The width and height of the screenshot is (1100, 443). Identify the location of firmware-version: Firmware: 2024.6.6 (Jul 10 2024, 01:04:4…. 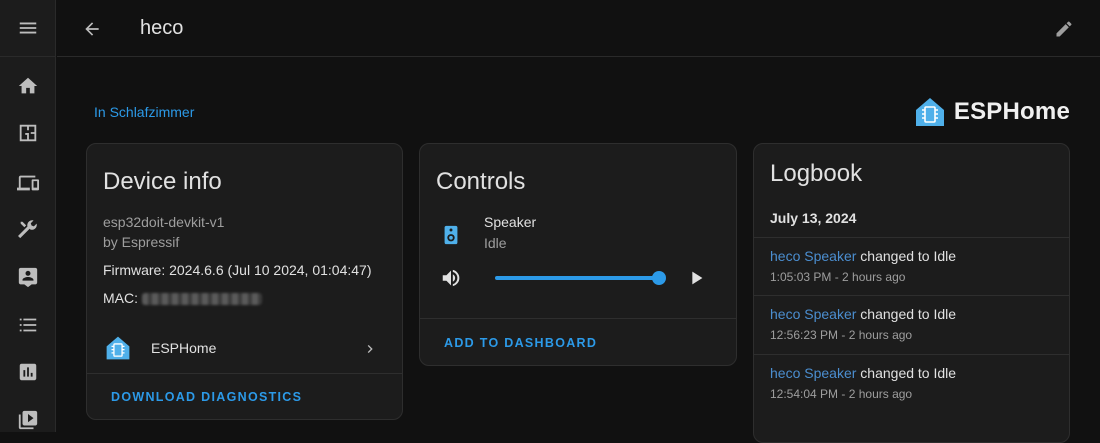
(237, 270).